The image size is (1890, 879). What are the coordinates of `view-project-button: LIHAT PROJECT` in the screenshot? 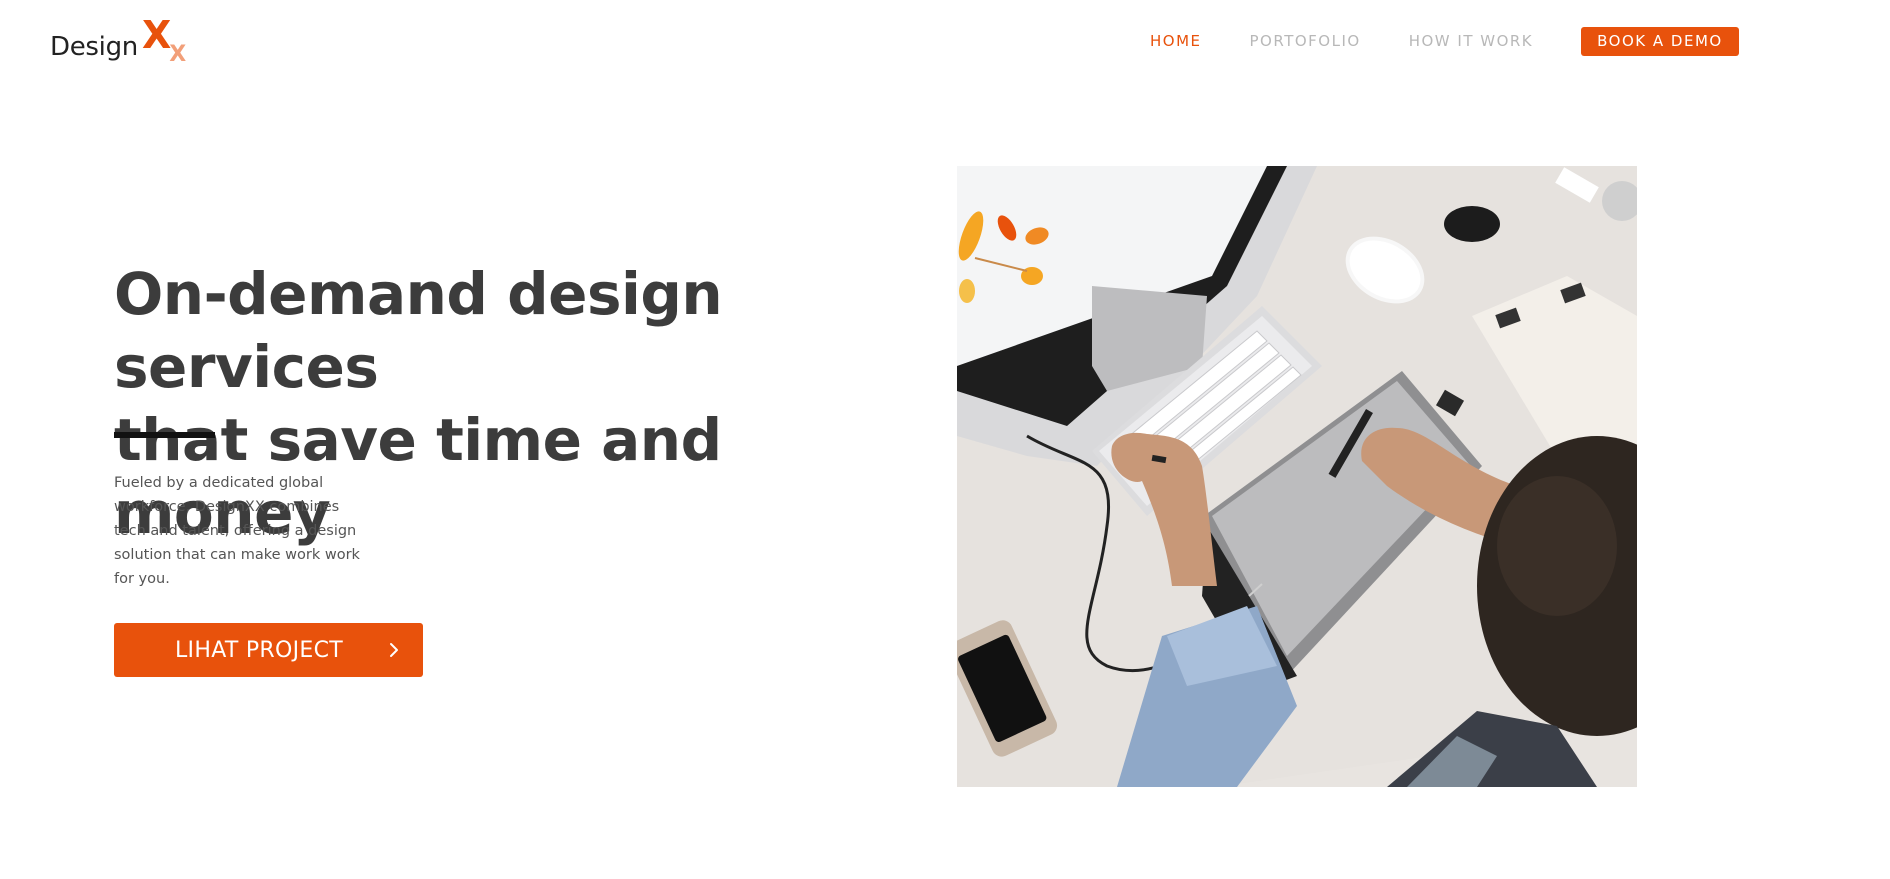 It's located at (268, 650).